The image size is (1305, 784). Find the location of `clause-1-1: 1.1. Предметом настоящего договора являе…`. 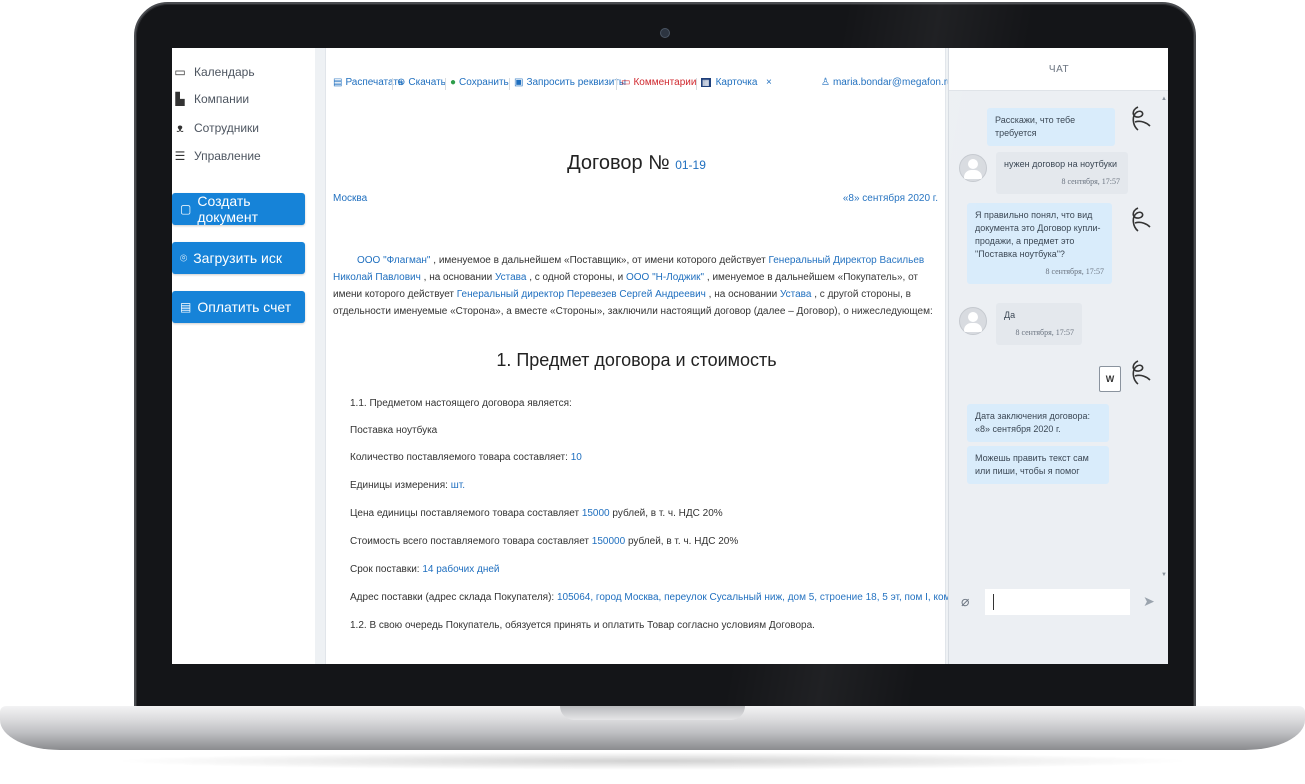

clause-1-1: 1.1. Предметом настоящего договора являе… is located at coordinates (461, 403).